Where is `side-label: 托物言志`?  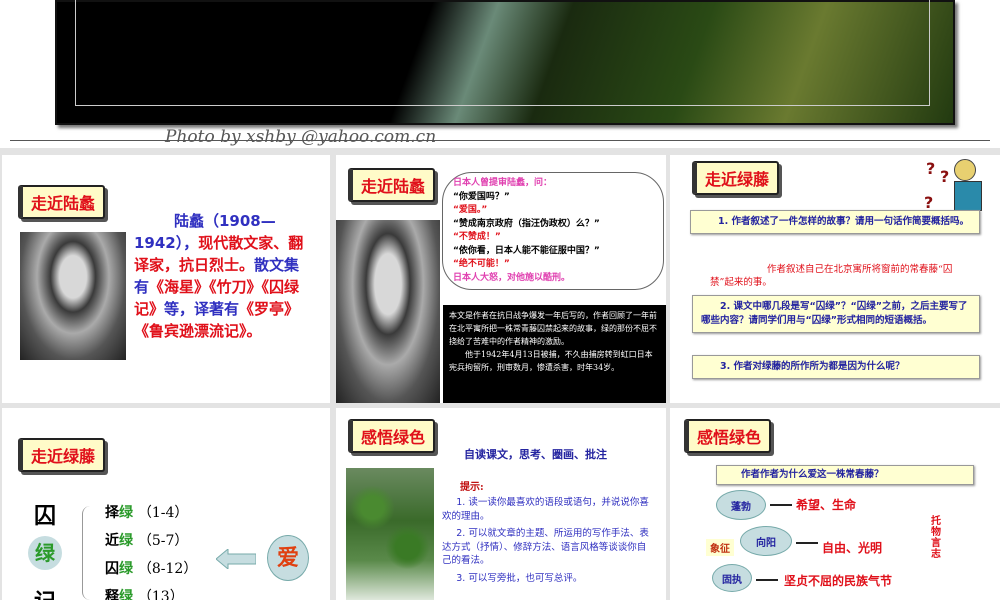 side-label: 托物言志 is located at coordinates (936, 538).